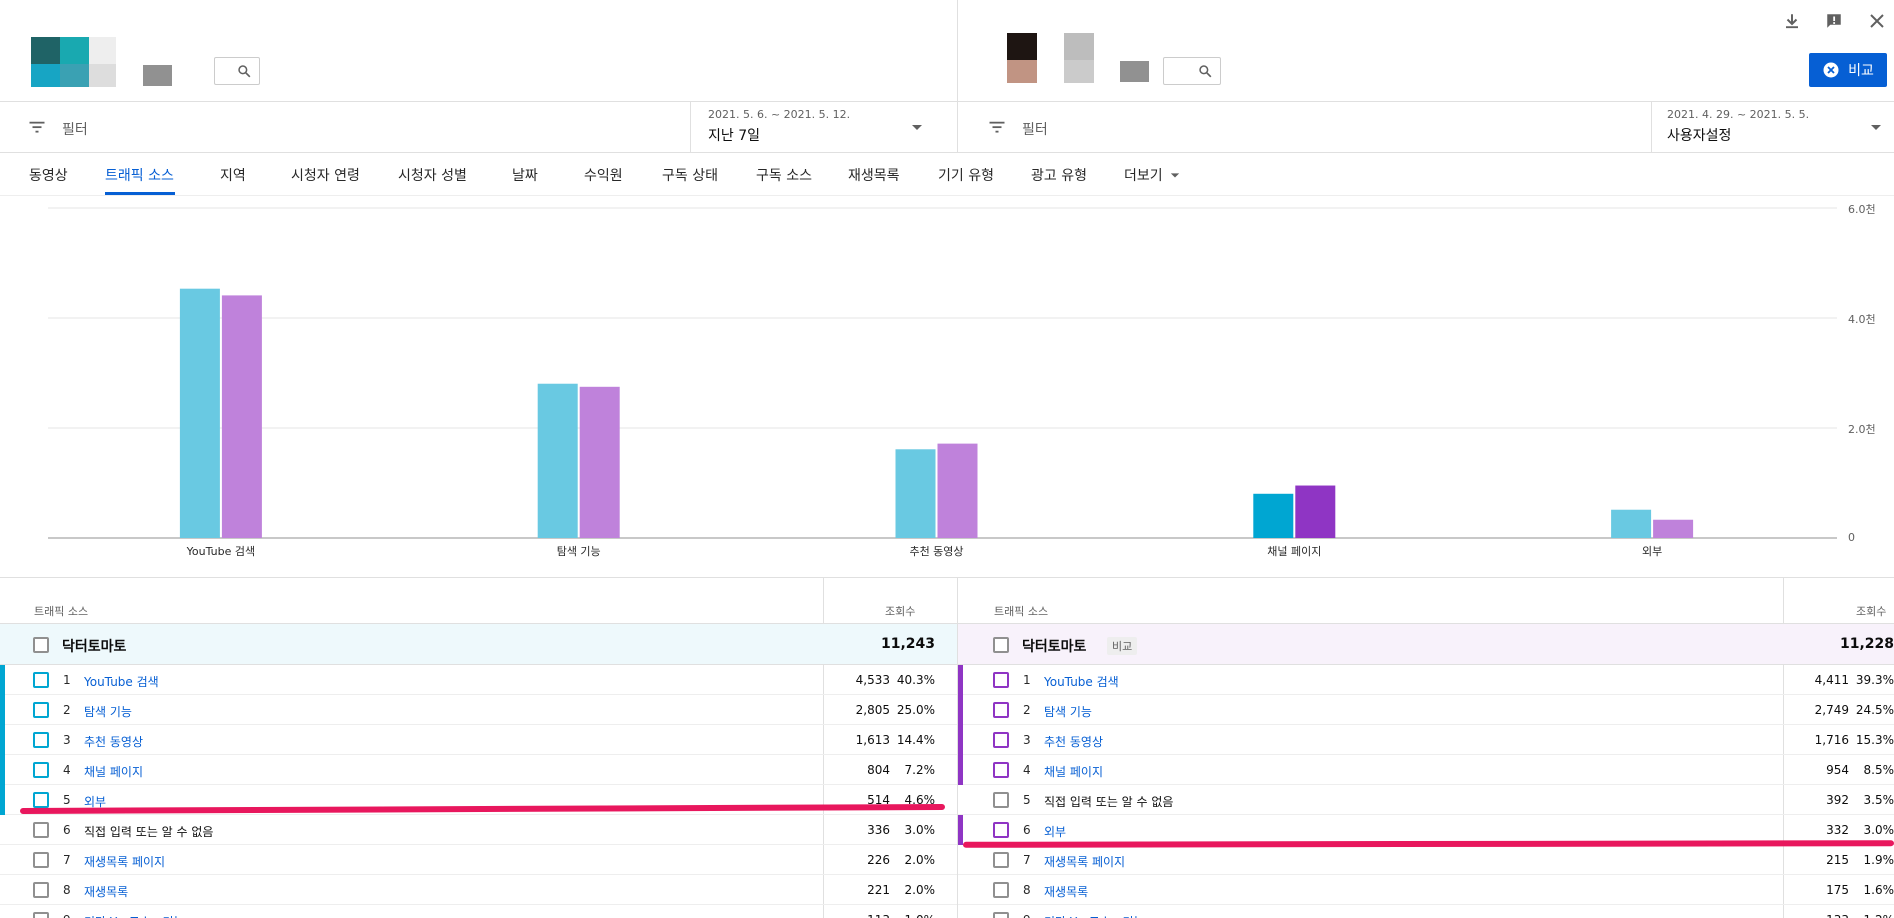 The image size is (1894, 918). I want to click on tab-revenue-source: 수익원, so click(603, 175).